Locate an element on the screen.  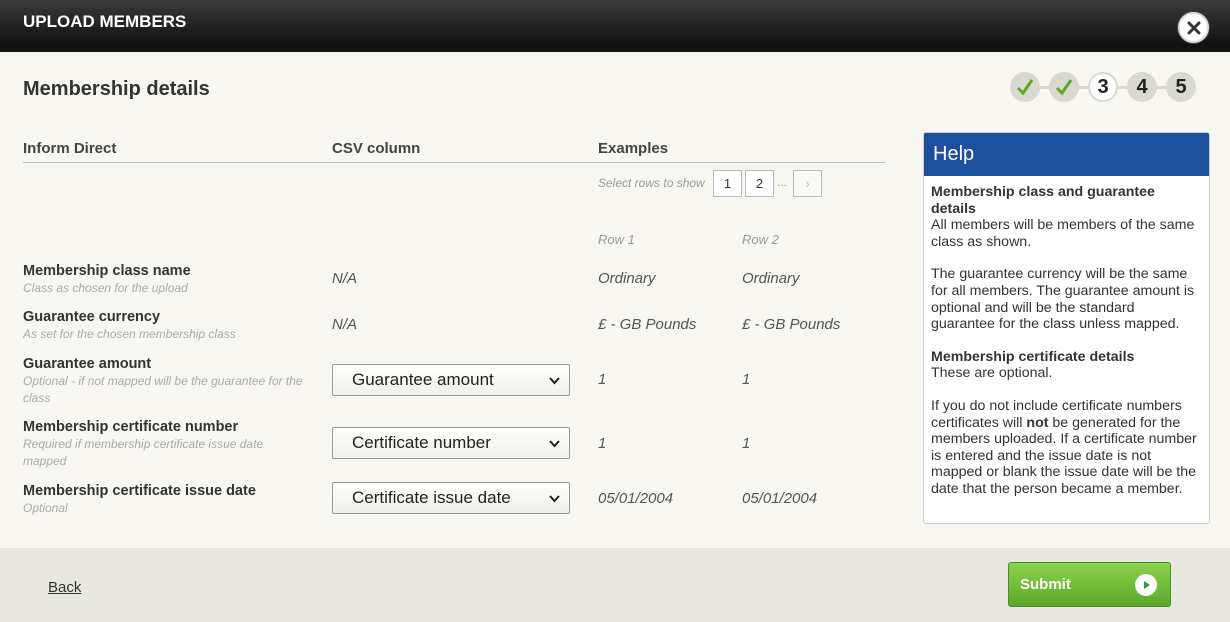
field-name: Membership certificate issue date is located at coordinates (139, 491).